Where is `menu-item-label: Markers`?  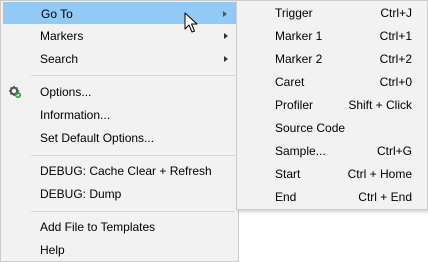 menu-item-label: Markers is located at coordinates (62, 36).